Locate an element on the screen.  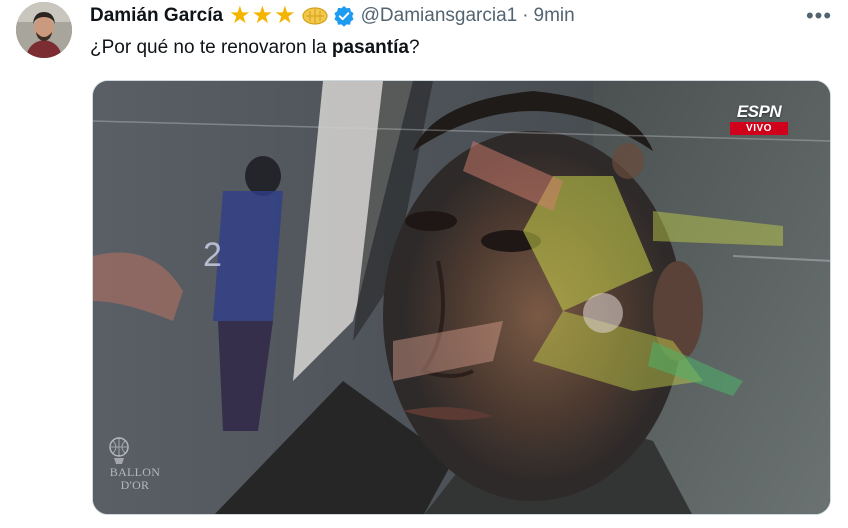
more-icon: ••• is located at coordinates (819, 15).